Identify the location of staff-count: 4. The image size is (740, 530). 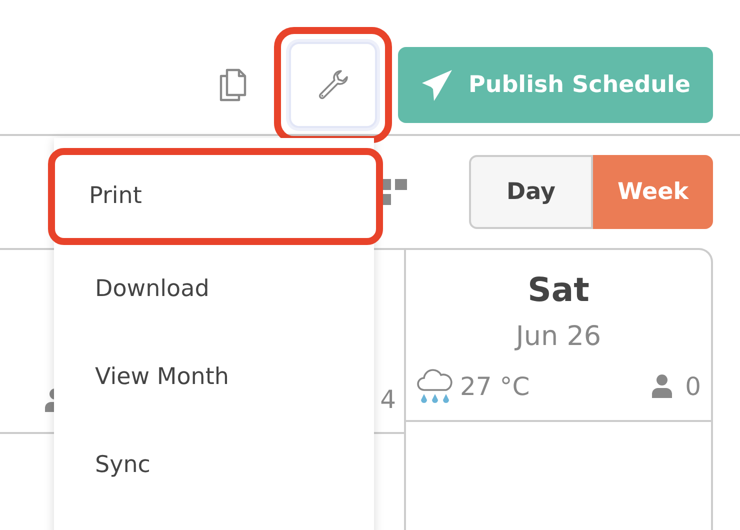
(388, 399).